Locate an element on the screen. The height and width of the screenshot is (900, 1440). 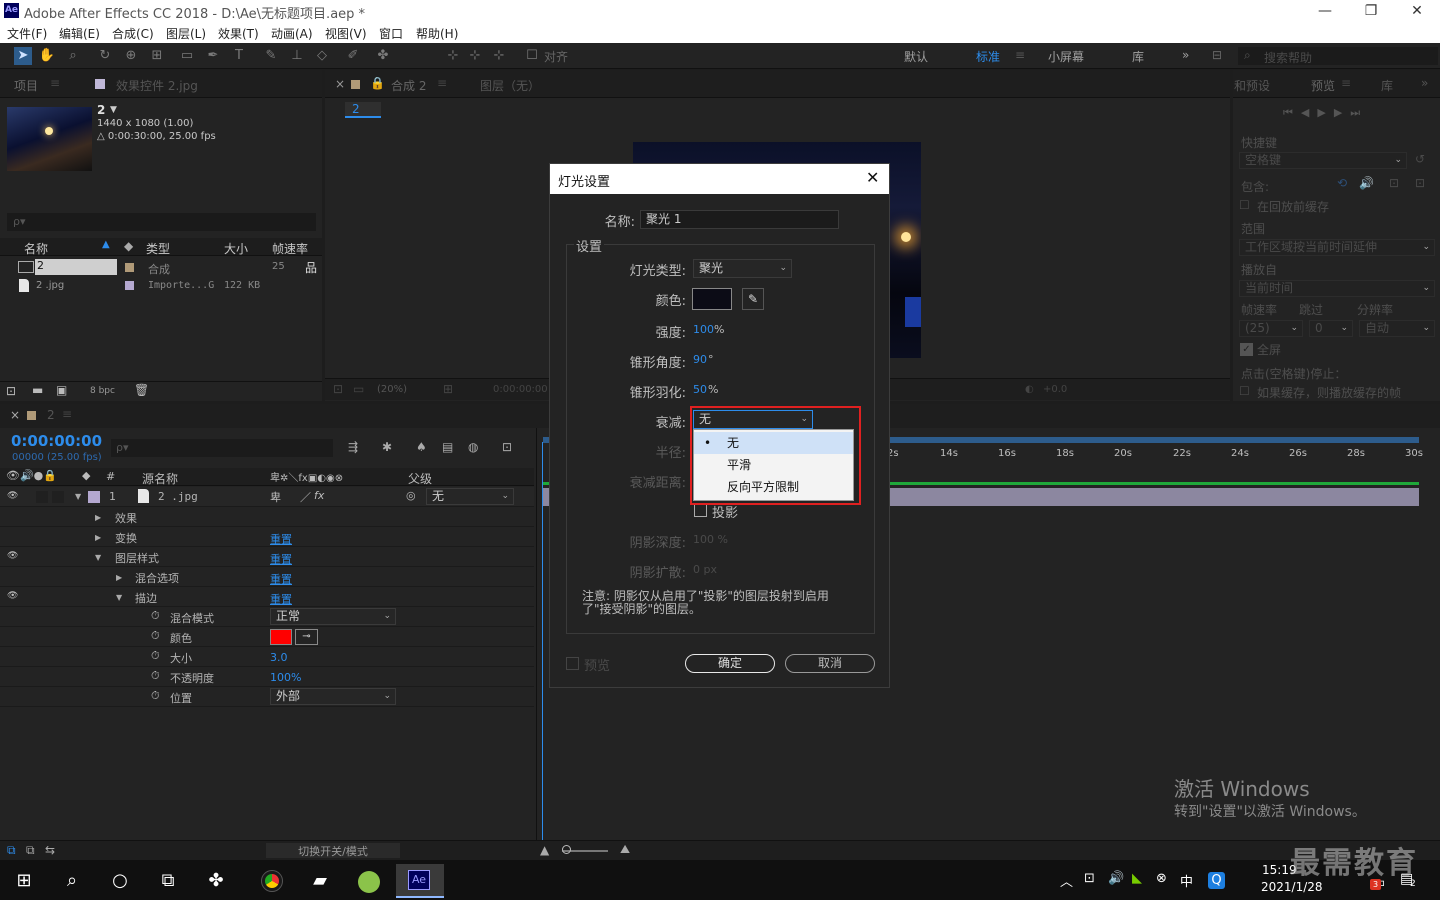
position-row: ⏱ 位置 外部 ⌄ is located at coordinates (267, 697).